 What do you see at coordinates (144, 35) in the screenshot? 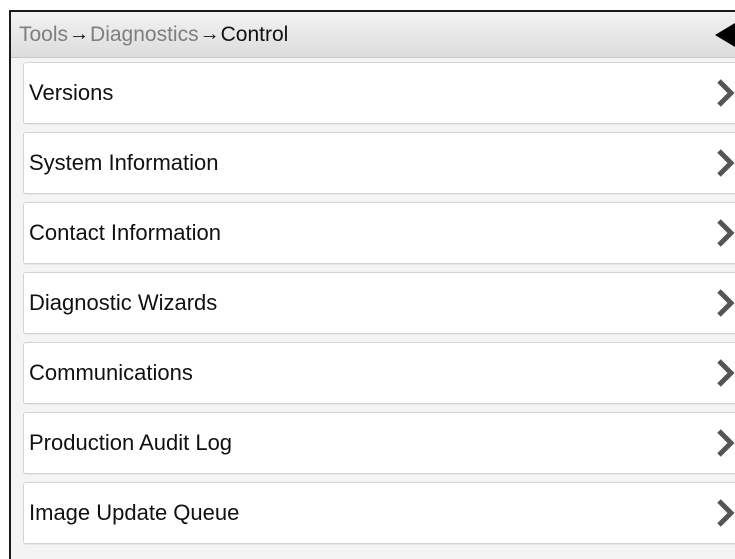
I see `breadcrumb-item-diagnostics: Diagnostics` at bounding box center [144, 35].